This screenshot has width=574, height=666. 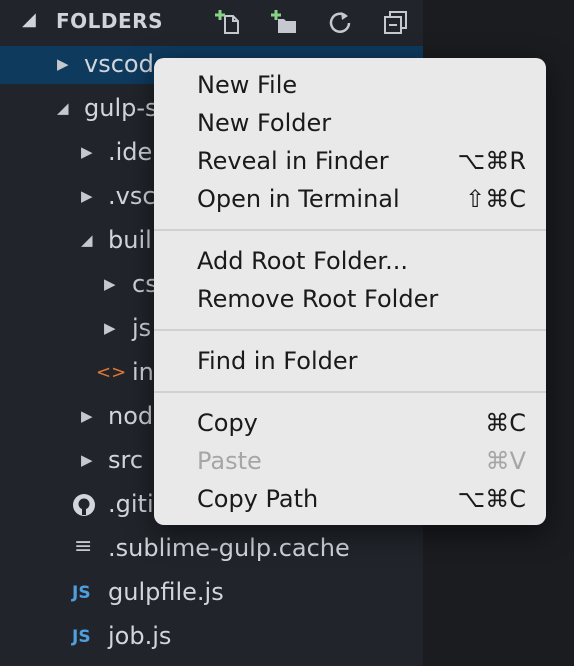 What do you see at coordinates (350, 85) in the screenshot?
I see `menu-item-new-file: New File` at bounding box center [350, 85].